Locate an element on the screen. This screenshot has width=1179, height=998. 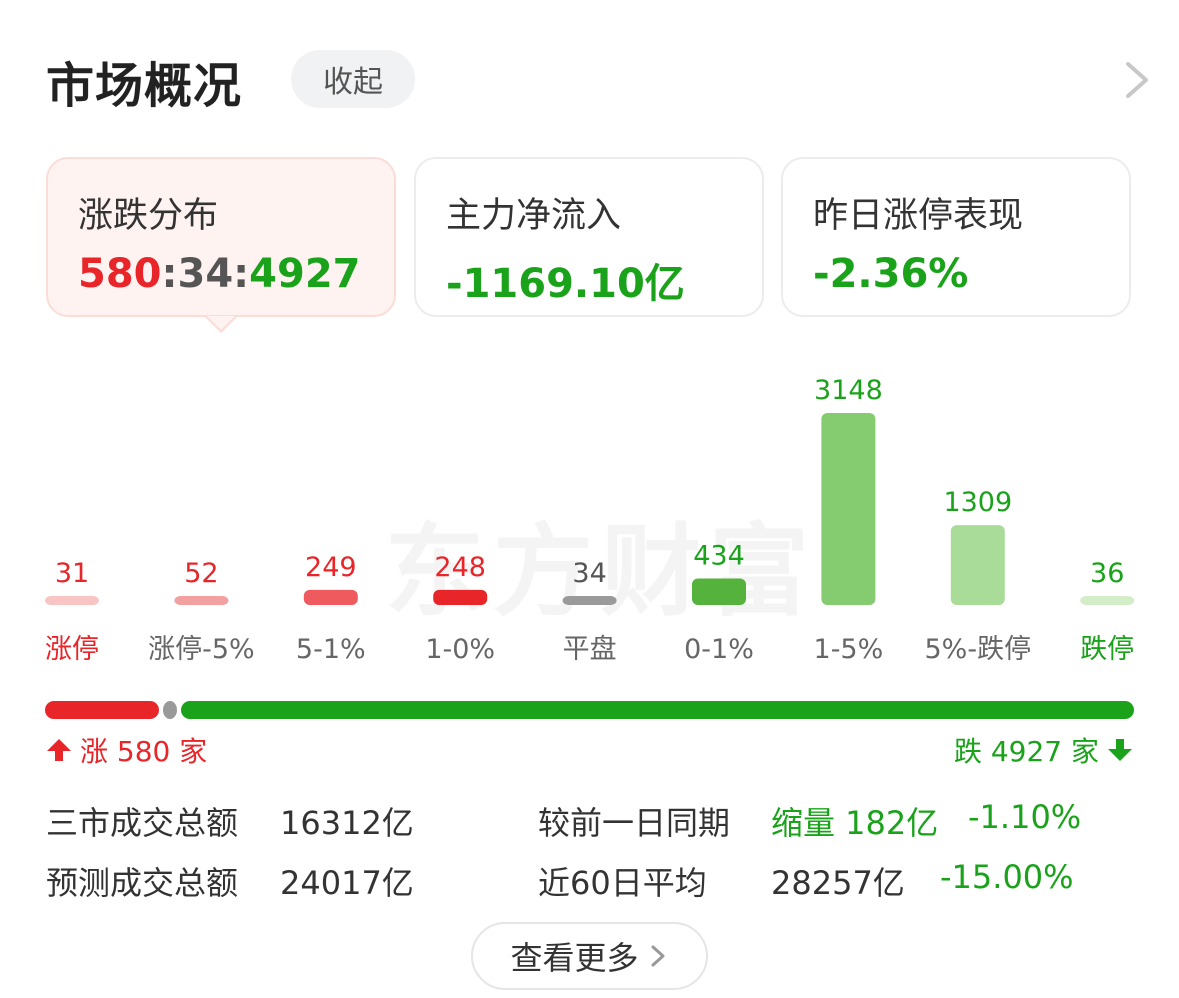
down-summary: 跌 4927 家 is located at coordinates (1043, 750).